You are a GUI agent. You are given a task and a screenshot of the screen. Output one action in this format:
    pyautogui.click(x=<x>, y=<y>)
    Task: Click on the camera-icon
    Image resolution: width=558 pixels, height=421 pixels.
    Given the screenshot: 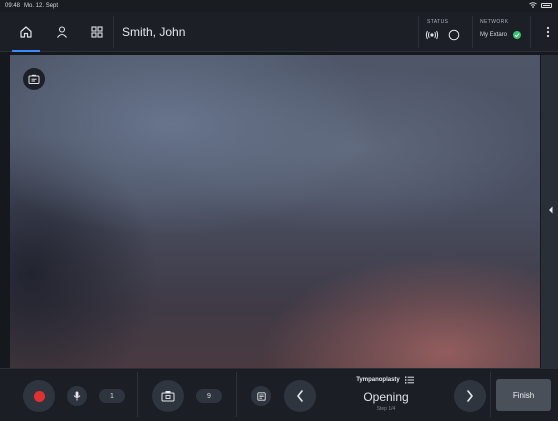 What is the action you would take?
    pyautogui.click(x=168, y=396)
    